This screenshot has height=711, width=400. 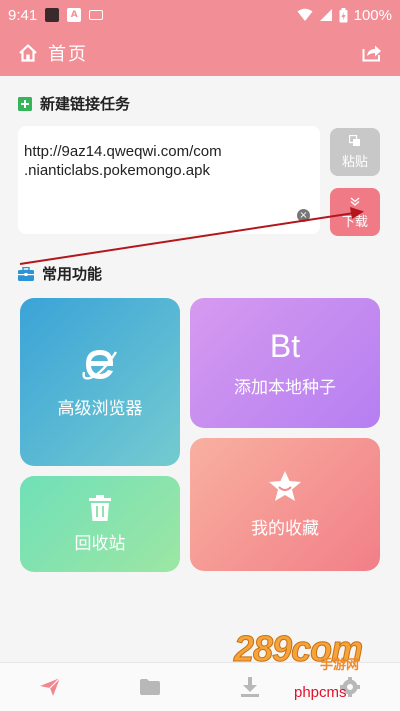 What do you see at coordinates (354, 140) in the screenshot?
I see `copy-icon` at bounding box center [354, 140].